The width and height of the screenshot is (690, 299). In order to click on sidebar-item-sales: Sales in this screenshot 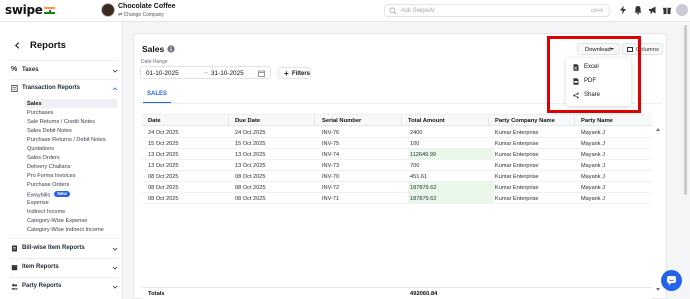, I will do `click(71, 103)`.